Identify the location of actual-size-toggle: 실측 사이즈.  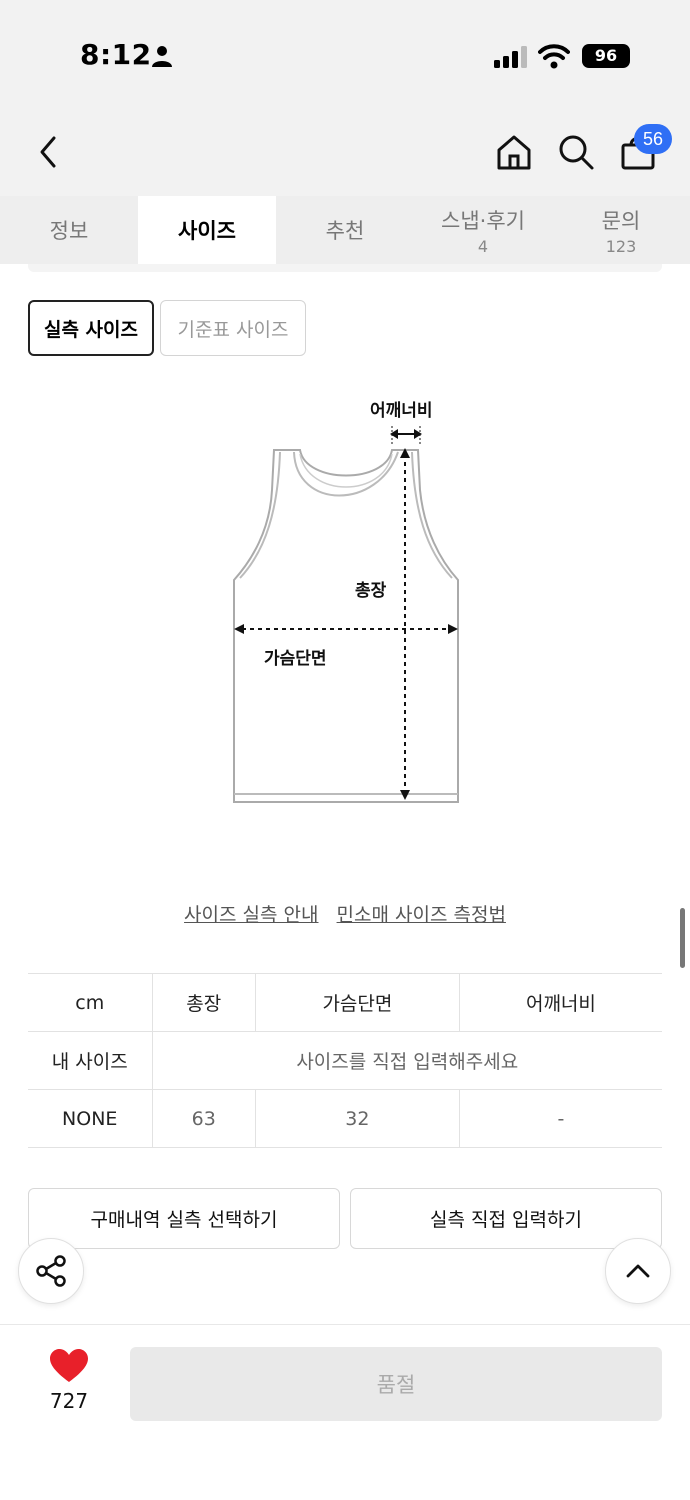
(91, 328).